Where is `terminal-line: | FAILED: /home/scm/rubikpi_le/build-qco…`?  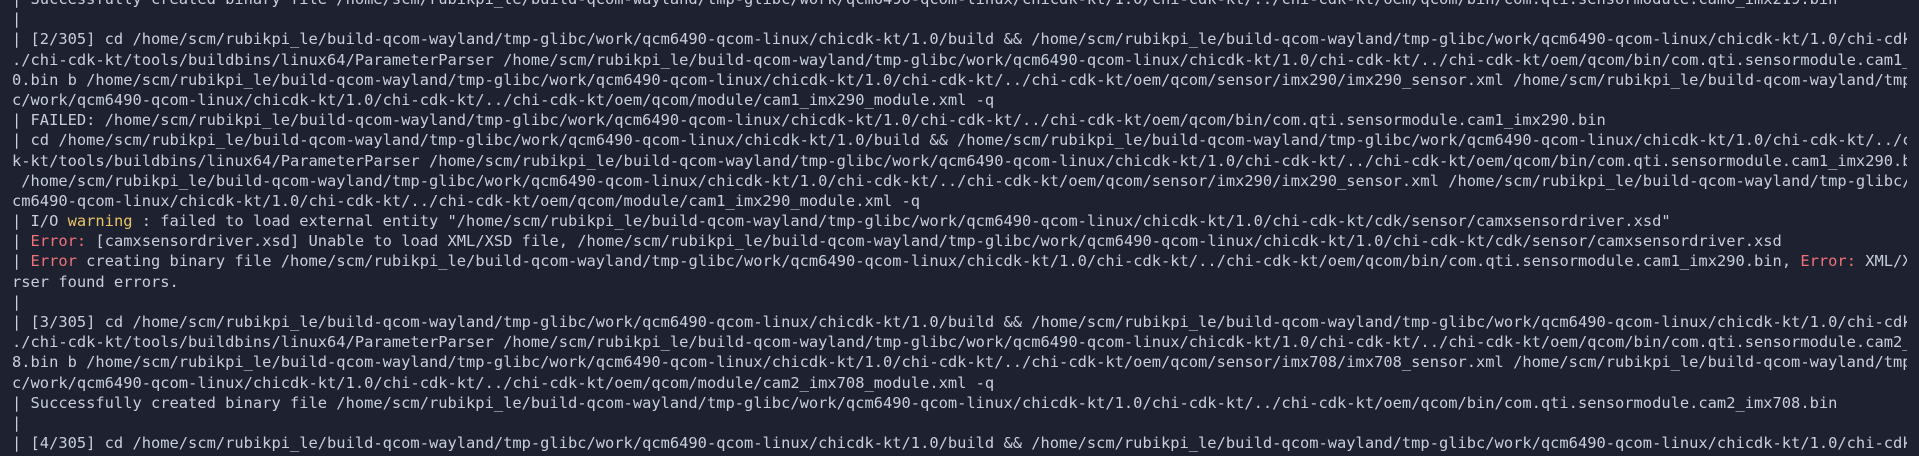 terminal-line: | FAILED: /home/scm/rubikpi_le/build-qco… is located at coordinates (958, 120).